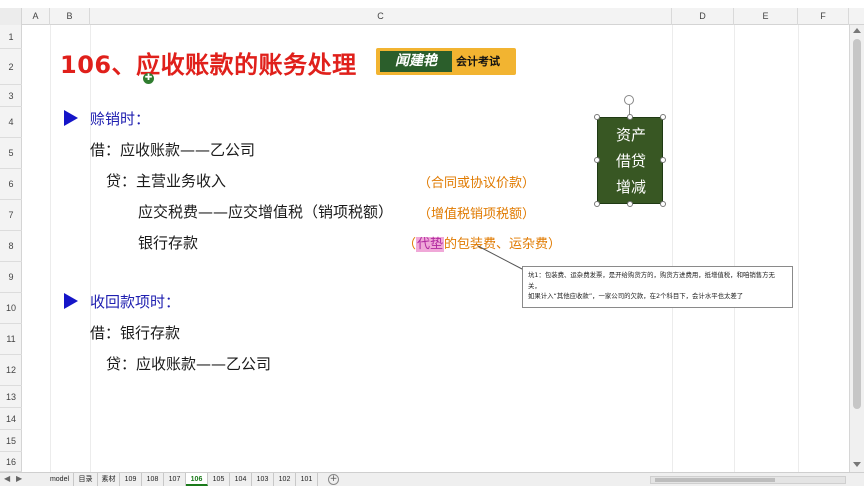 This screenshot has height=486, width=864. What do you see at coordinates (381, 16) in the screenshot?
I see `column-header-c: C` at bounding box center [381, 16].